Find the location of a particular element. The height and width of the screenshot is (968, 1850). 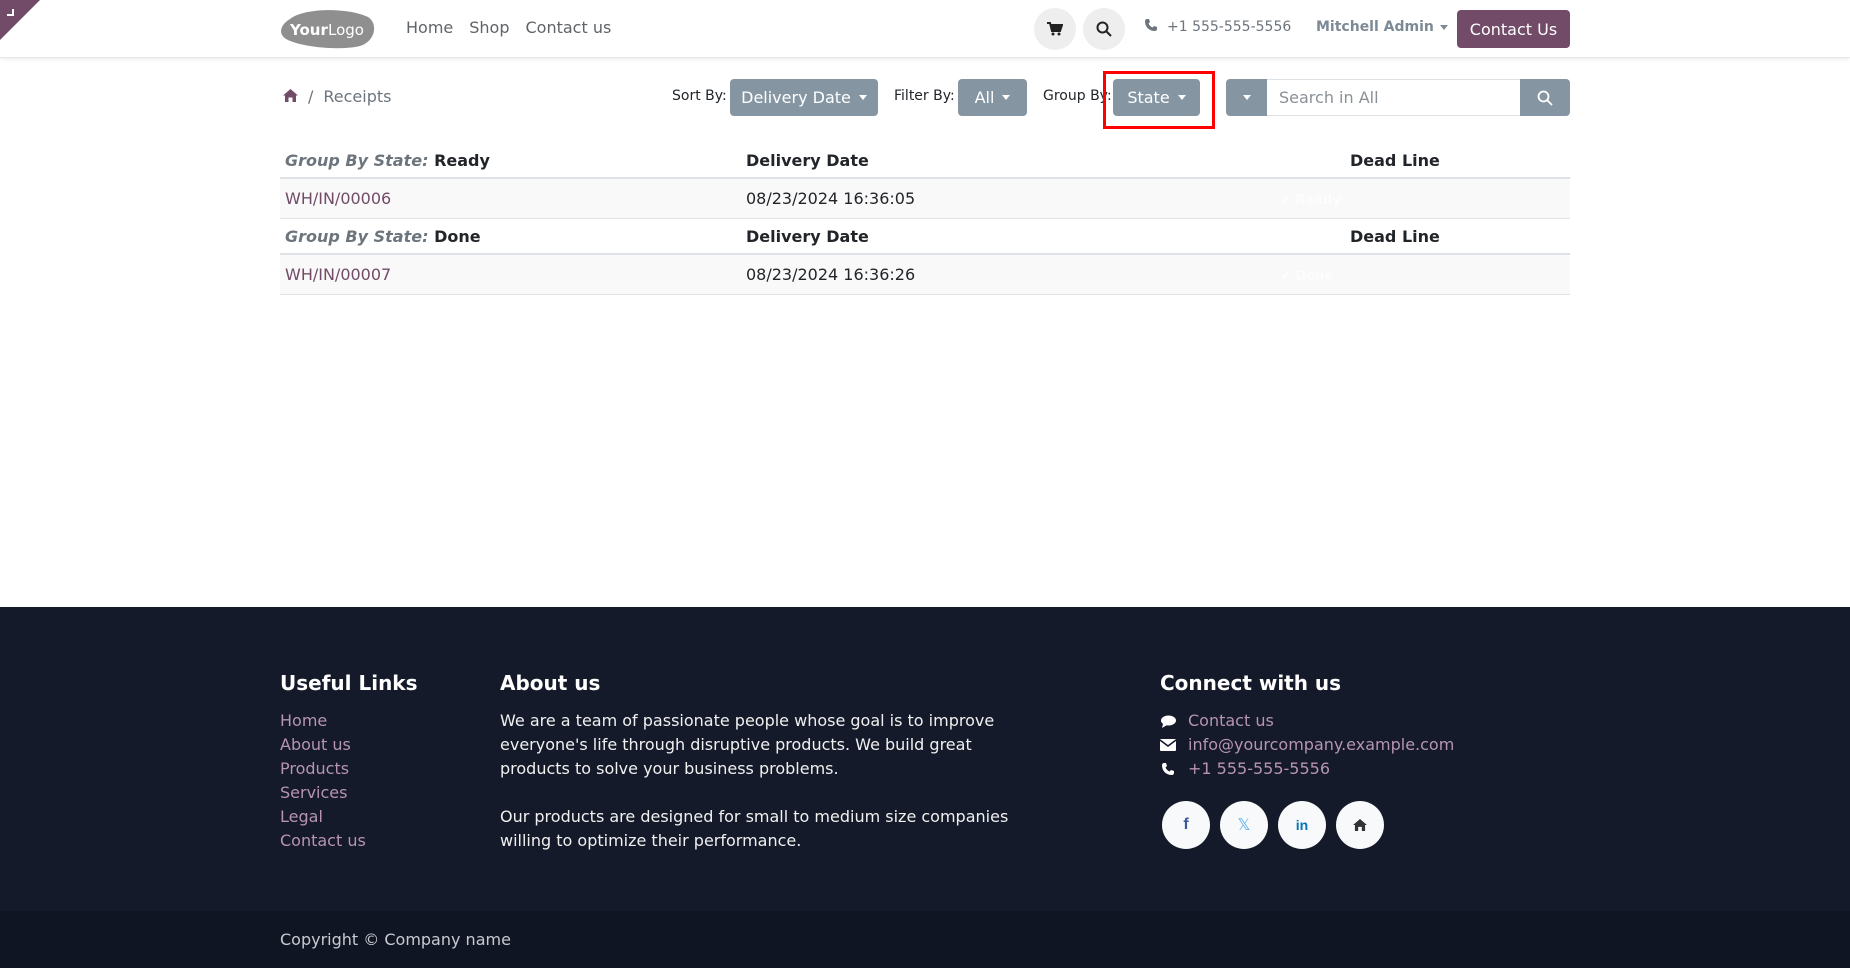

breadcrumb: / Receipts is located at coordinates (337, 96).